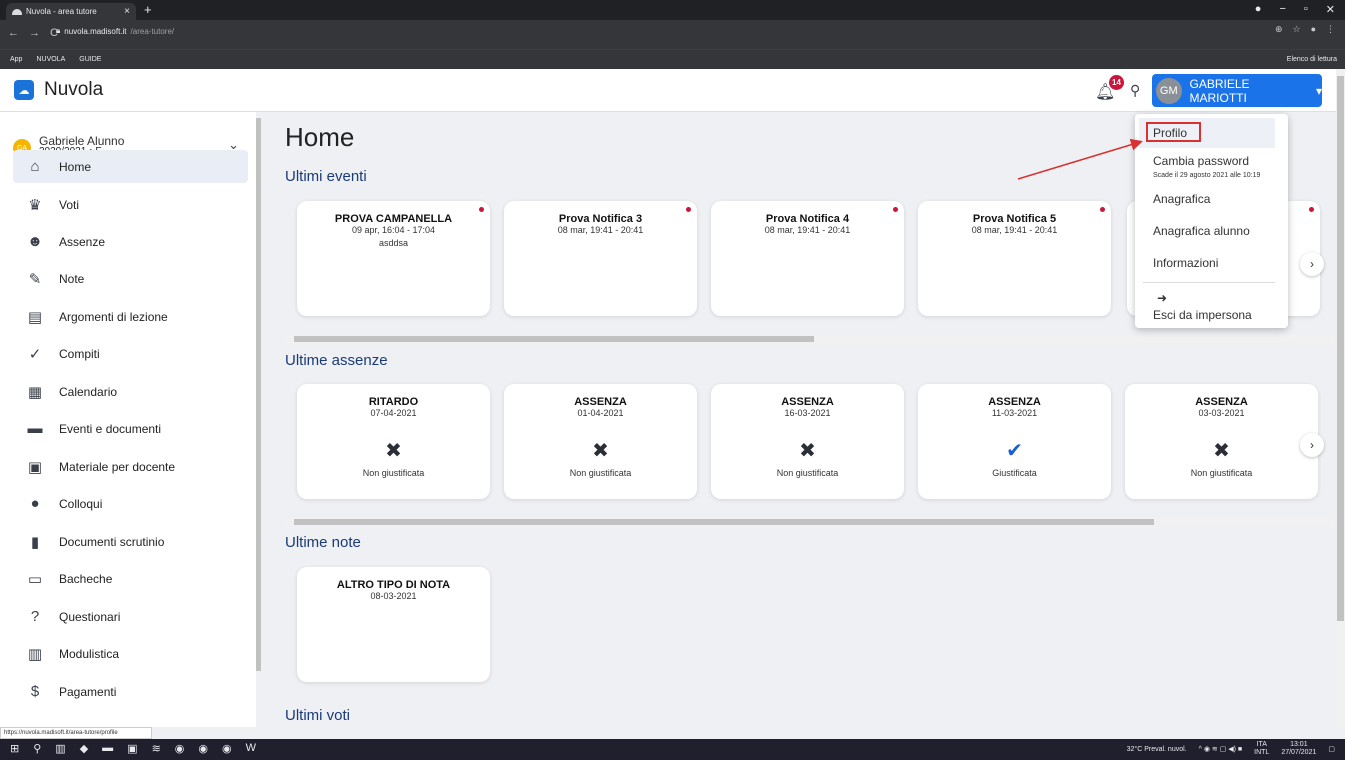  What do you see at coordinates (14, 748) in the screenshot?
I see `windows-start-icon: ⊞` at bounding box center [14, 748].